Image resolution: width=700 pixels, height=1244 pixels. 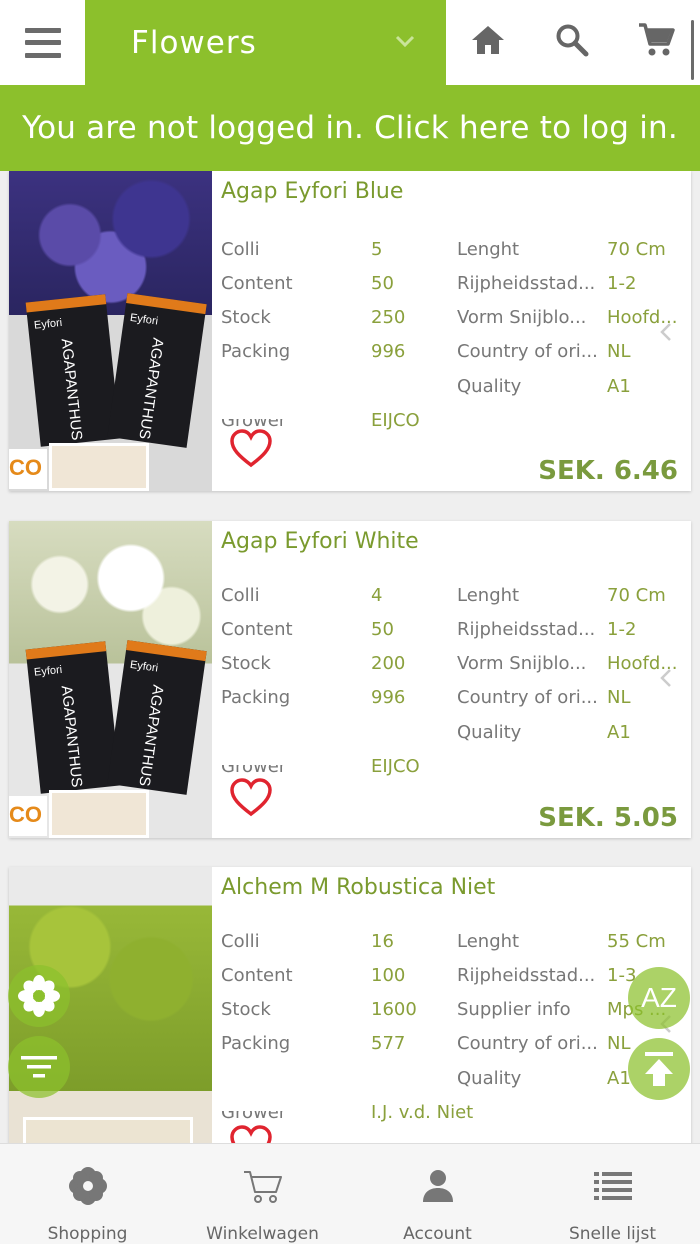 I want to click on scroll-indicator, so click(x=692, y=50).